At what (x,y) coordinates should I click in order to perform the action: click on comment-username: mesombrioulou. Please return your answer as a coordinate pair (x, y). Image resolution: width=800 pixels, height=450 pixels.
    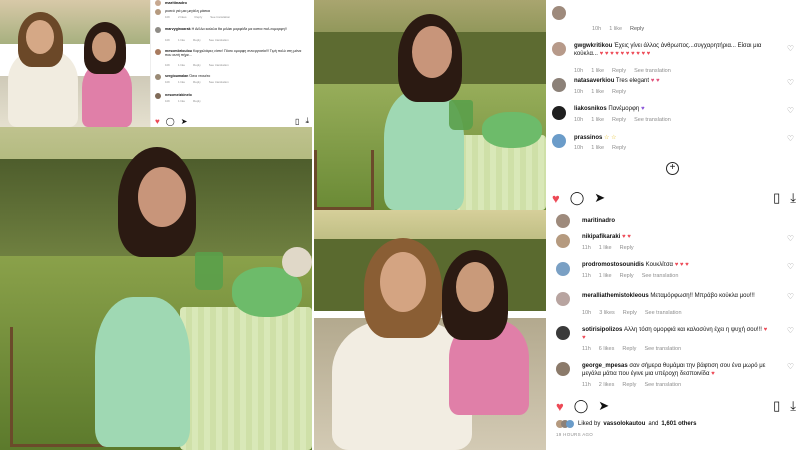
    Looking at the image, I should click on (178, 51).